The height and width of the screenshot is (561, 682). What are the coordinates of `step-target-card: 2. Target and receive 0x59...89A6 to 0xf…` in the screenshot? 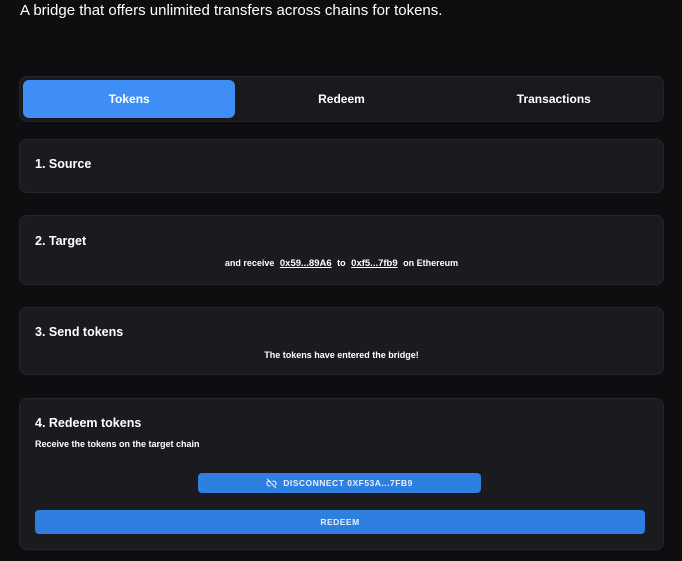 It's located at (341, 250).